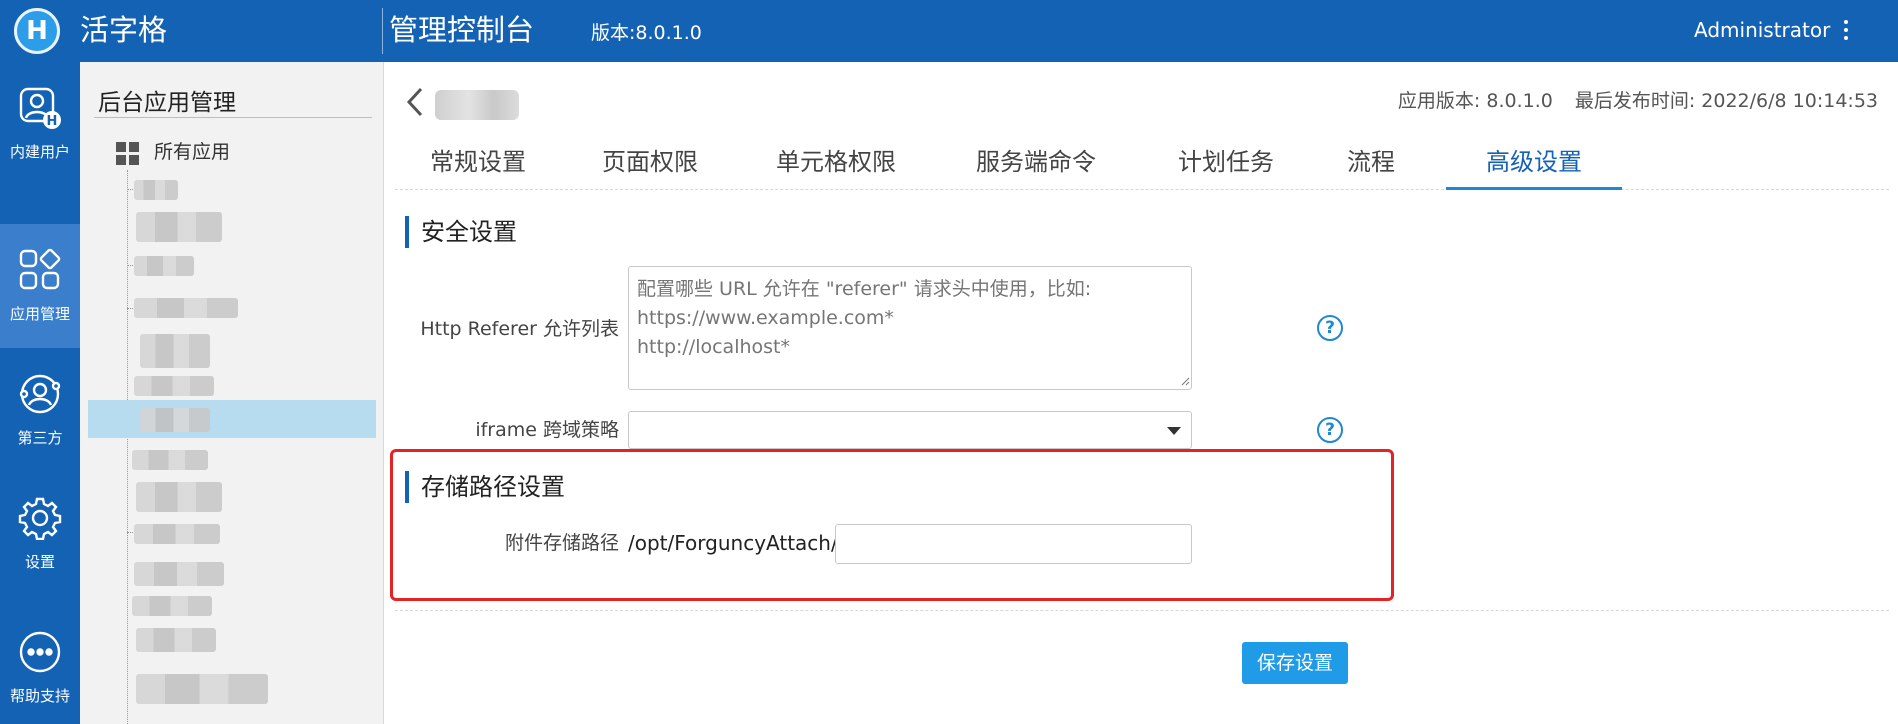  I want to click on app-title-blurred, so click(477, 105).